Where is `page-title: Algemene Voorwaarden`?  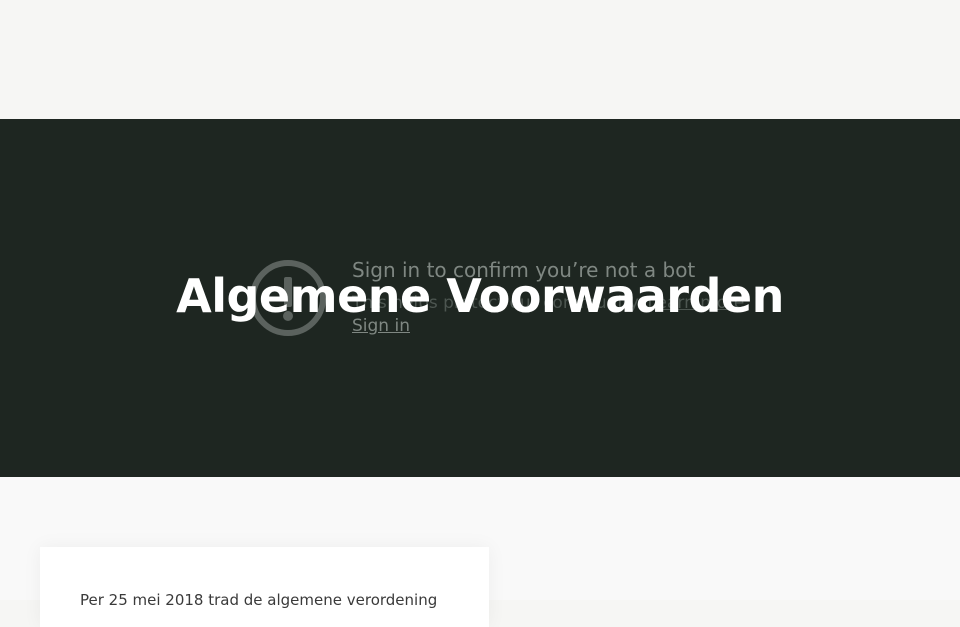 page-title: Algemene Voorwaarden is located at coordinates (480, 296).